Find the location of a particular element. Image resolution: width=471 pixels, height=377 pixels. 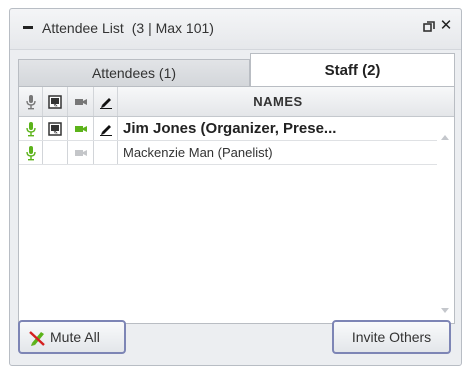

grid-header: NAMES is located at coordinates (236, 102).